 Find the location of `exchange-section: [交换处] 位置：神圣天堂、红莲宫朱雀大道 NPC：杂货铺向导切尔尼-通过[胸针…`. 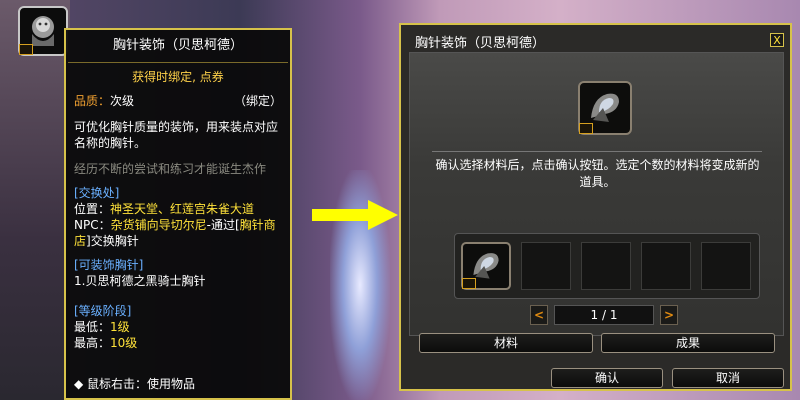

exchange-section: [交换处] 位置：神圣天堂、红莲宫朱雀大道 NPC：杂货铺向导切尔尼-通过[胸针… is located at coordinates (178, 217).